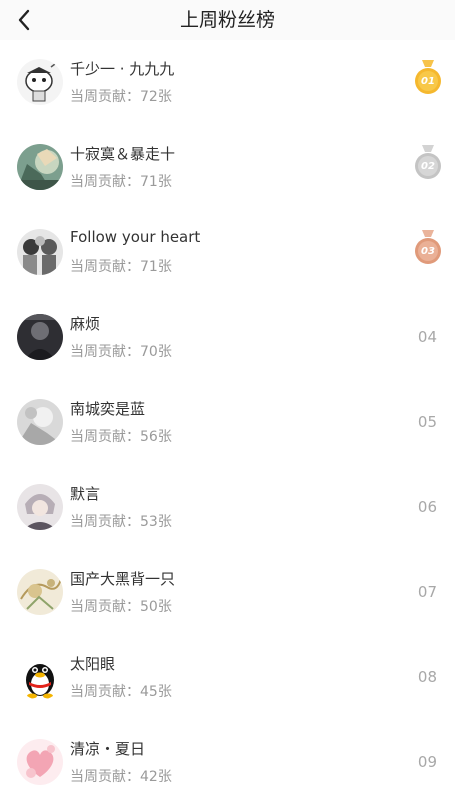  I want to click on contribution-count: 当周贡献：45张, so click(121, 692).